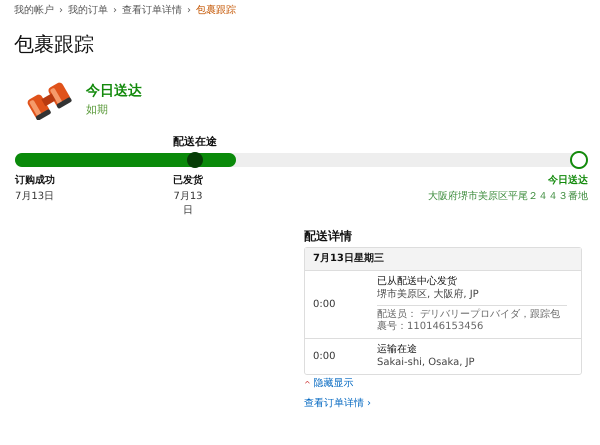 The width and height of the screenshot is (600, 445). What do you see at coordinates (472, 319) in the screenshot?
I see `event-note: 配送员： デリバリープロバイダ，跟踪包裹号：110146153456` at bounding box center [472, 319].